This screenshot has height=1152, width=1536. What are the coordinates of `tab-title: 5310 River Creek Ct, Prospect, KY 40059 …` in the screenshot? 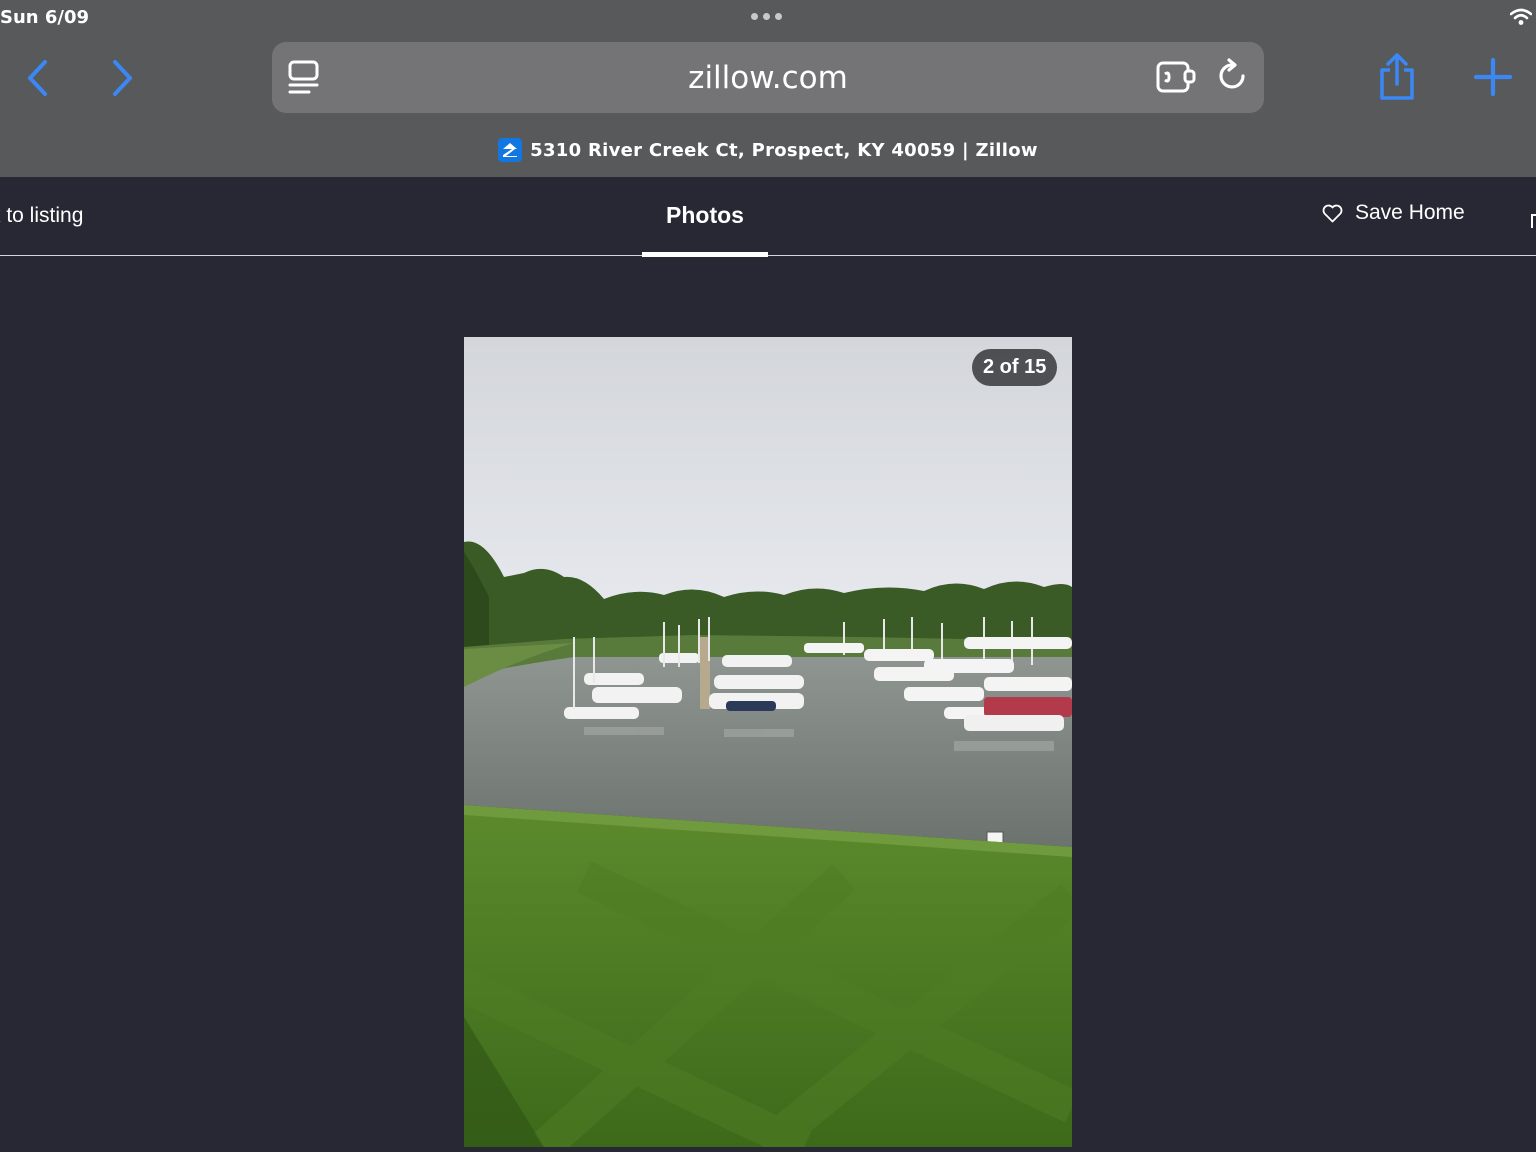 It's located at (784, 150).